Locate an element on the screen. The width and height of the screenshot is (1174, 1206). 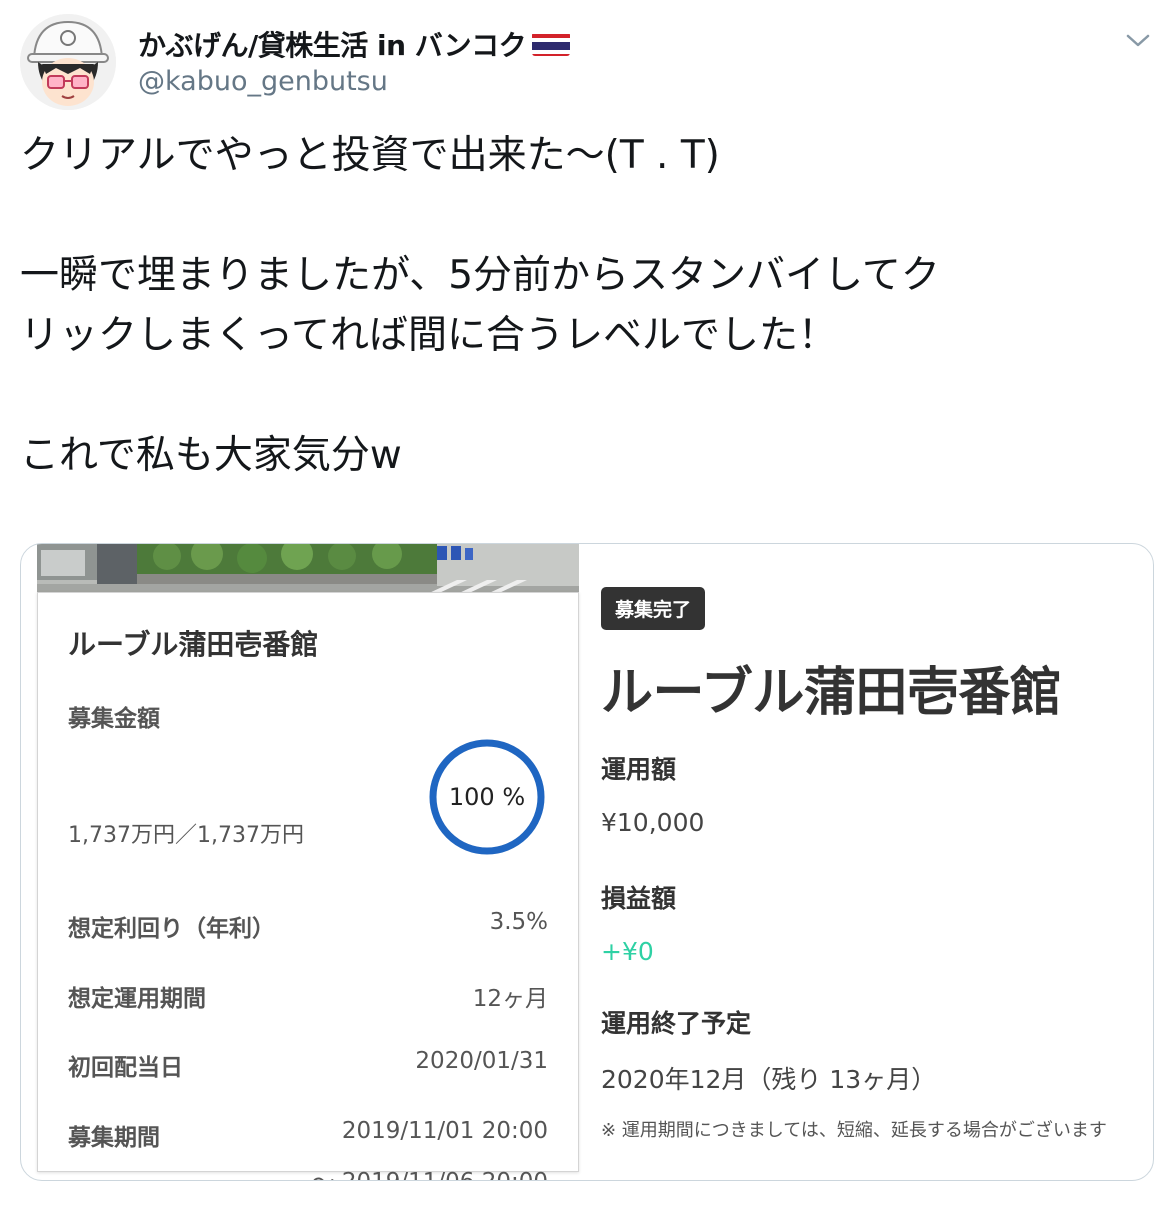
end-date-value: 2020年12月（残り 13ヶ月） is located at coordinates (769, 1079).